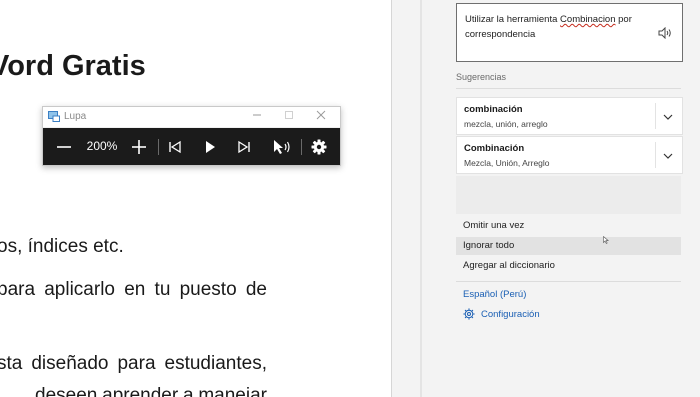 Image resolution: width=700 pixels, height=397 pixels. I want to click on minimize-button, so click(257, 117).